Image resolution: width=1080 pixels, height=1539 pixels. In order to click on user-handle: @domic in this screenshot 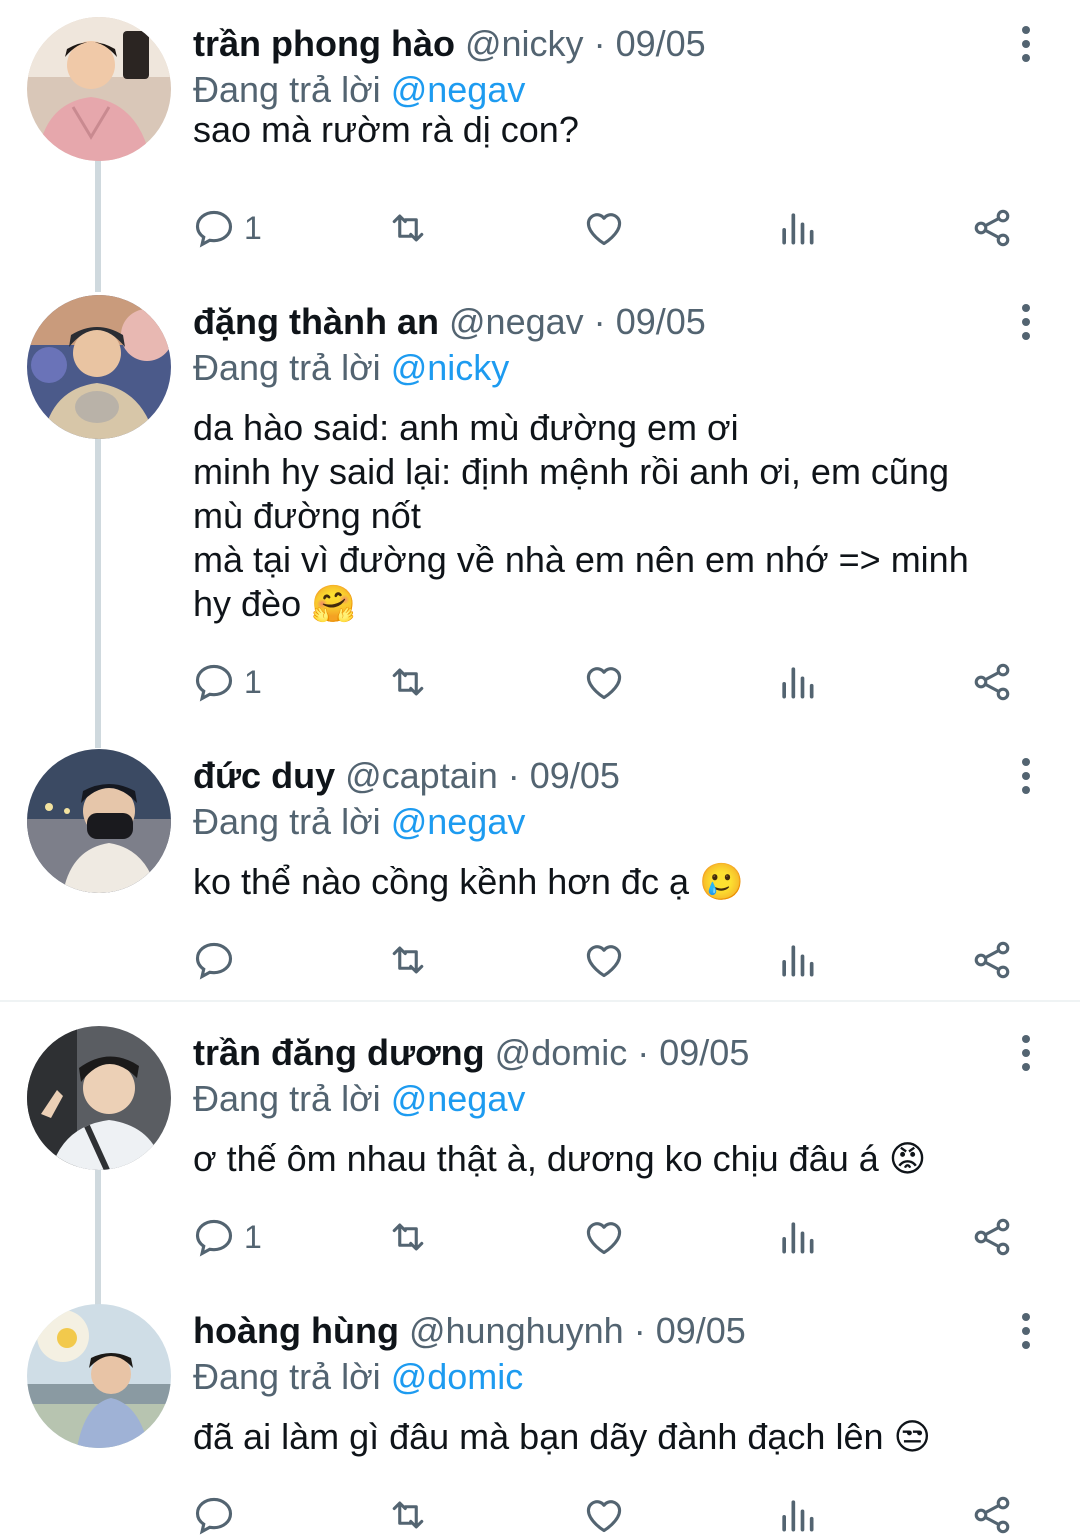, I will do `click(561, 1052)`.